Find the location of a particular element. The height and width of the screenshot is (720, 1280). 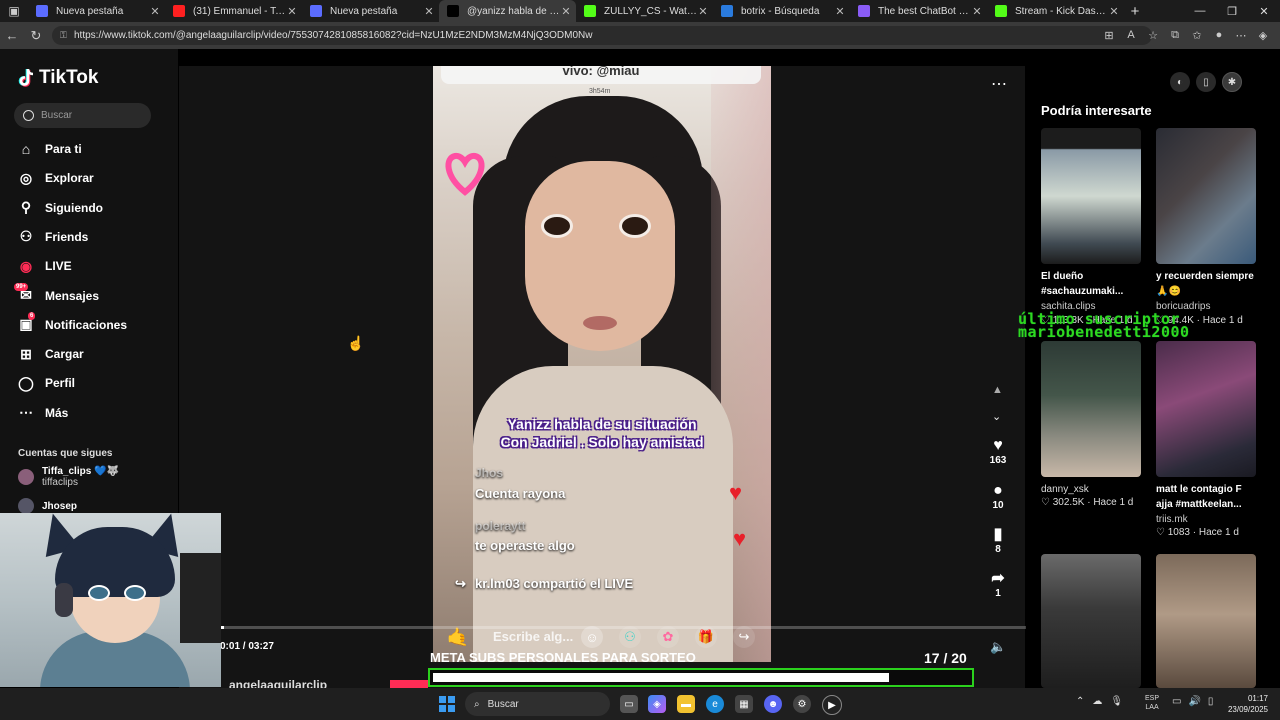

browser-menu-icon: ⋯ is located at coordinates (1241, 35).